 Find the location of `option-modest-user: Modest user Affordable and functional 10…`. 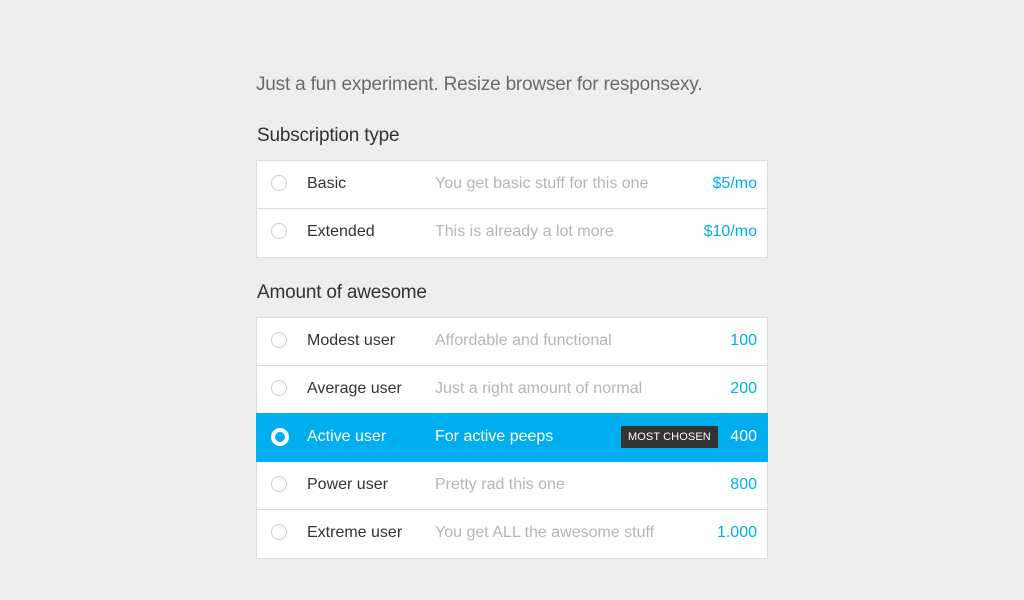

option-modest-user: Modest user Affordable and functional 10… is located at coordinates (512, 342).